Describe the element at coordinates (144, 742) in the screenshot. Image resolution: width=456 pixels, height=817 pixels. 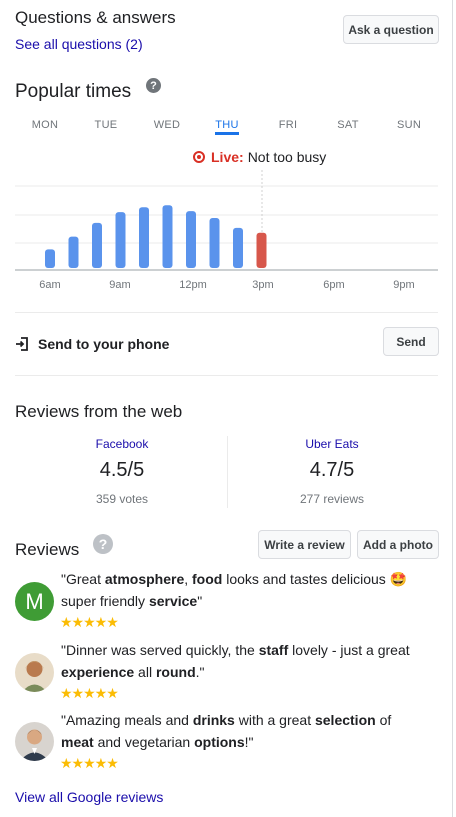
I see `review-fragment: and vegetarian` at that location.